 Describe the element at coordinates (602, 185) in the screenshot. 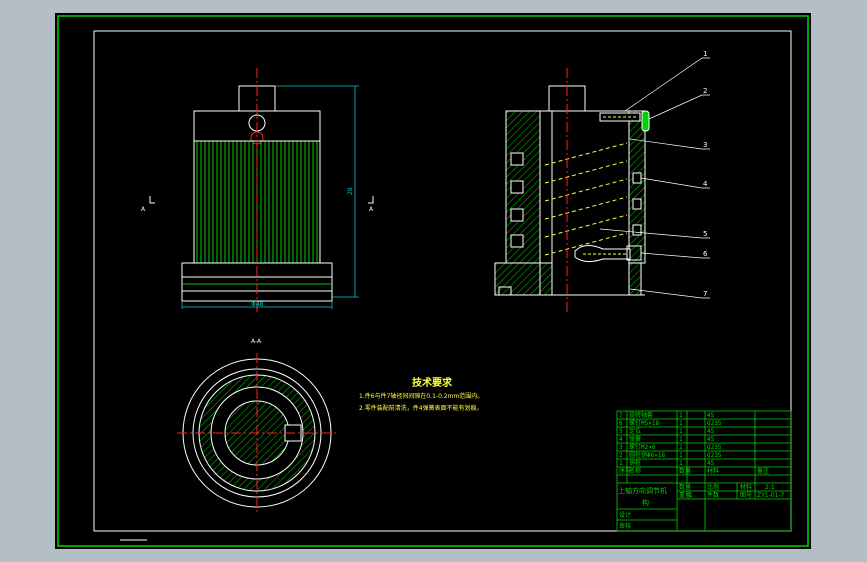

I see `section-view` at that location.